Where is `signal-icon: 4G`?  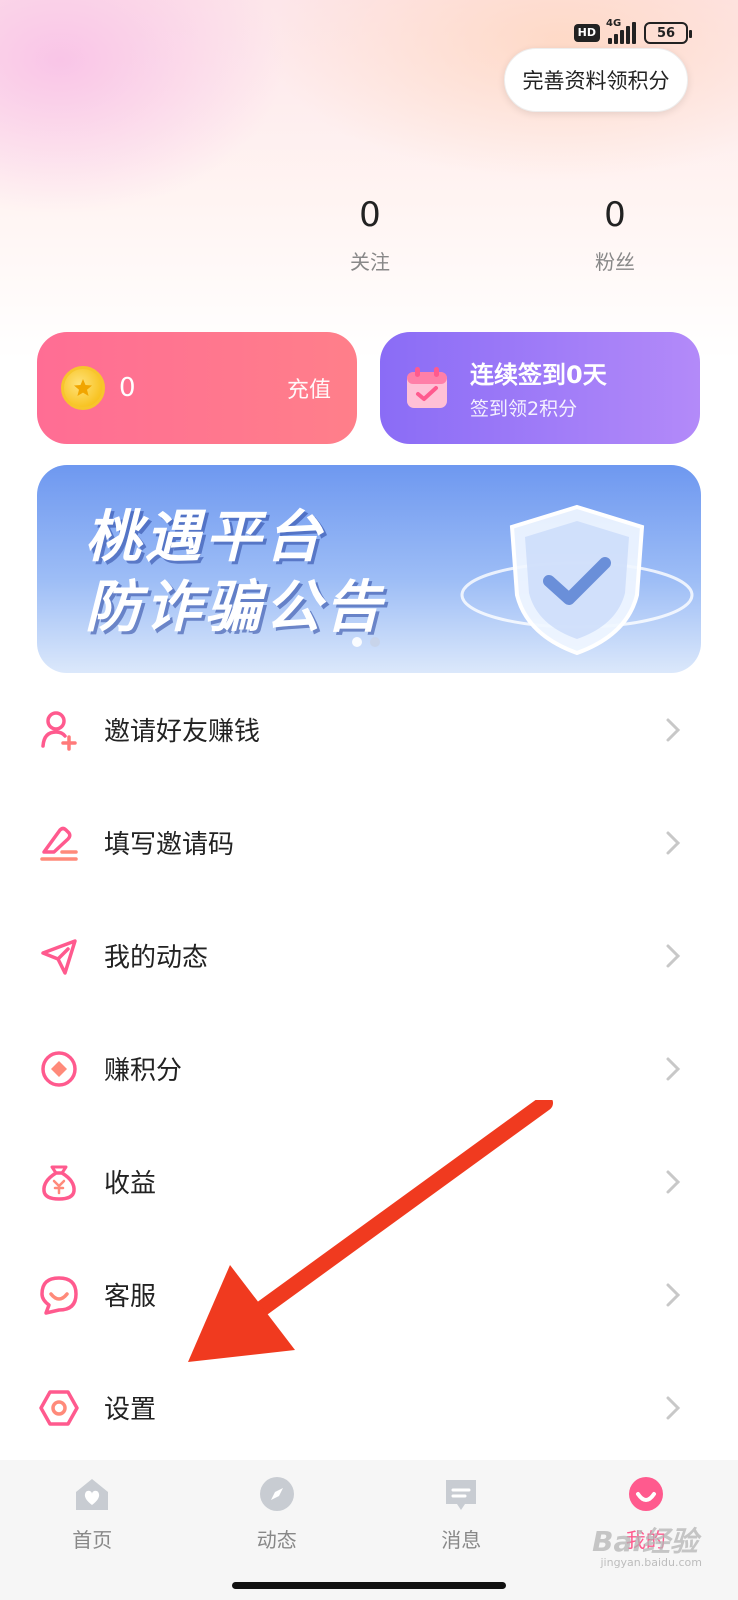
signal-icon: 4G is located at coordinates (621, 31).